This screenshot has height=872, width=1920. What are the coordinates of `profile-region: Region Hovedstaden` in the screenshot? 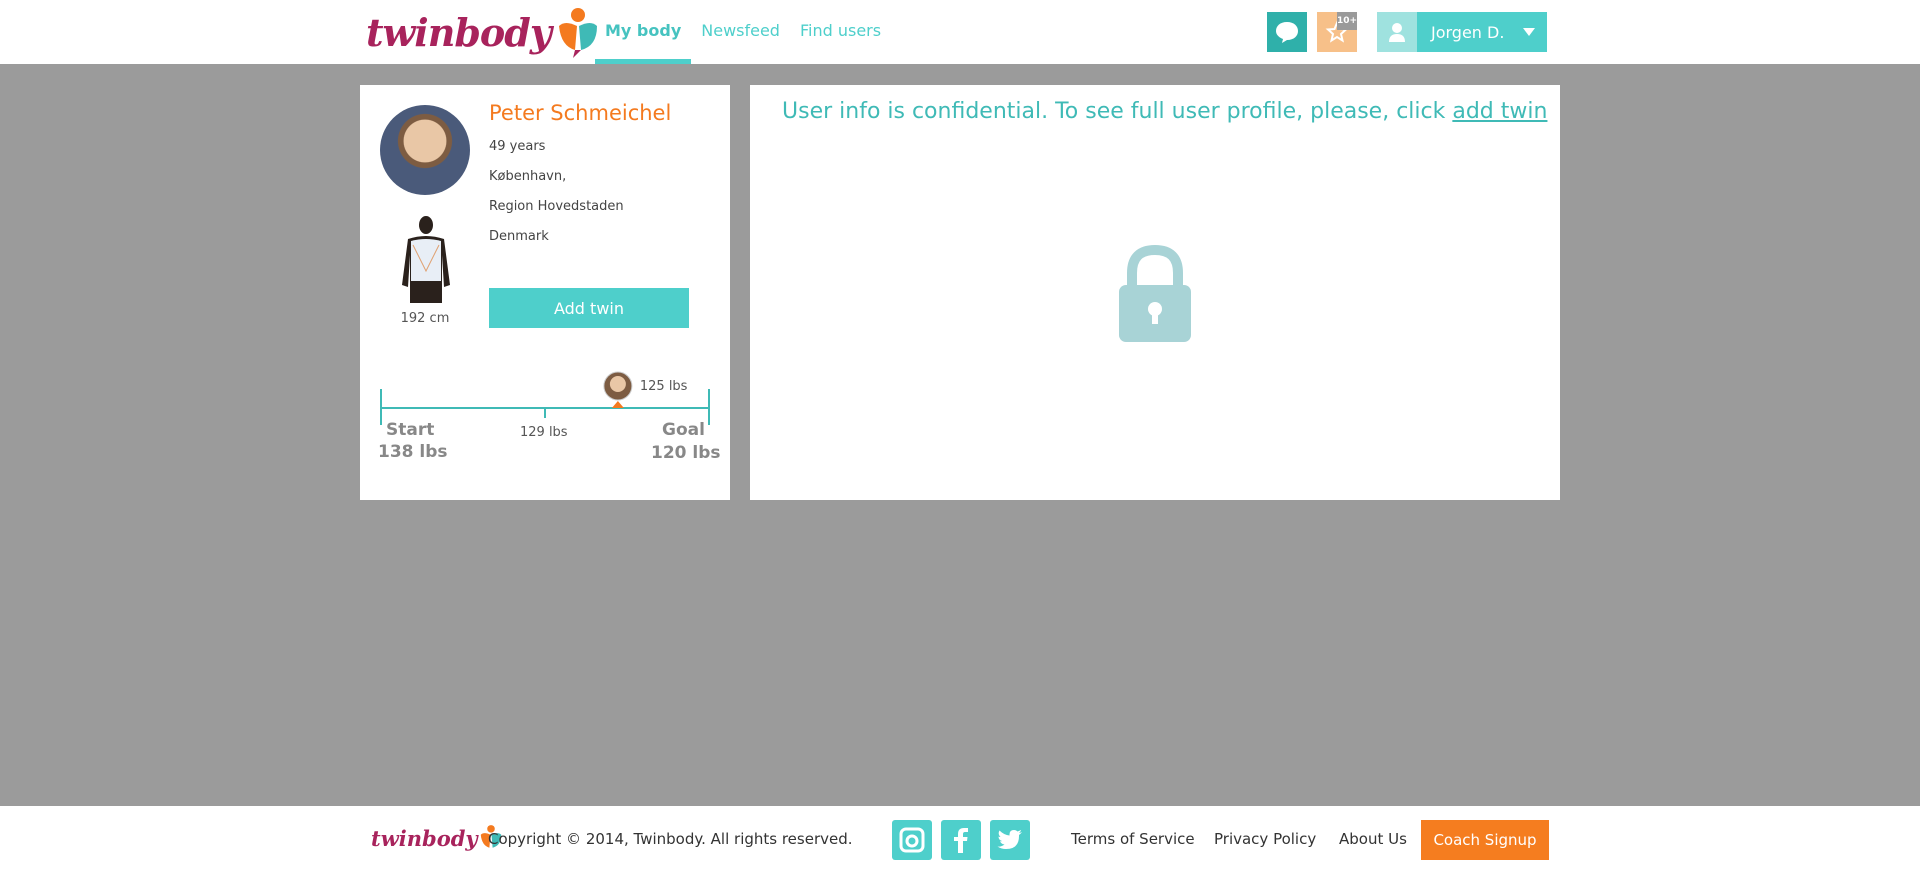 It's located at (556, 206).